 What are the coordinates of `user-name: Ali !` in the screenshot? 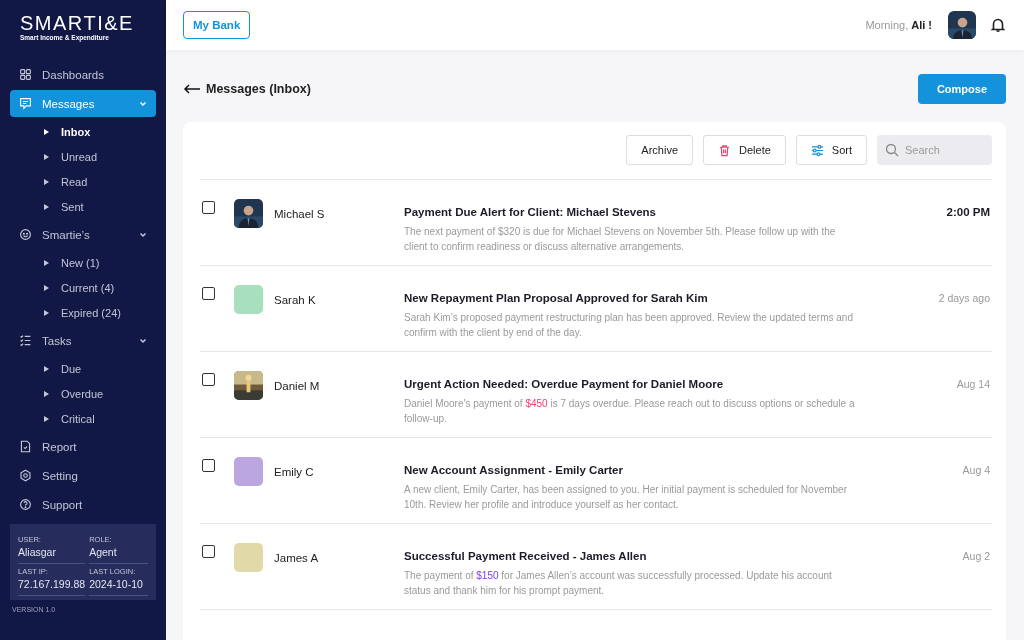 It's located at (921, 25).